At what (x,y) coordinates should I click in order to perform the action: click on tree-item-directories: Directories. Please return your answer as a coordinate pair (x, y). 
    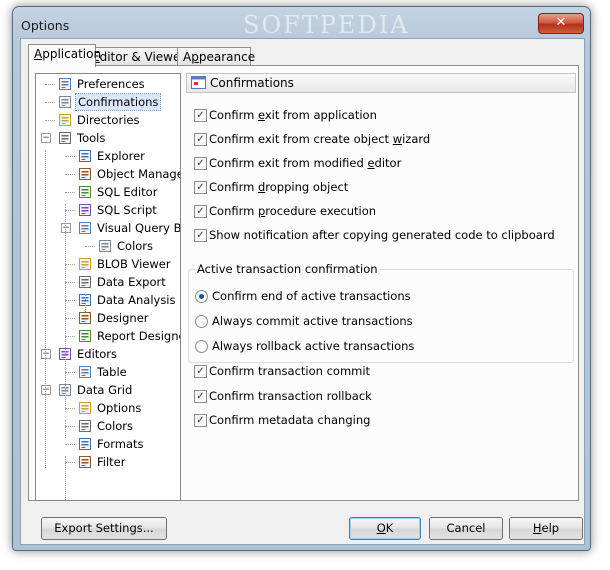
    Looking at the image, I should click on (108, 120).